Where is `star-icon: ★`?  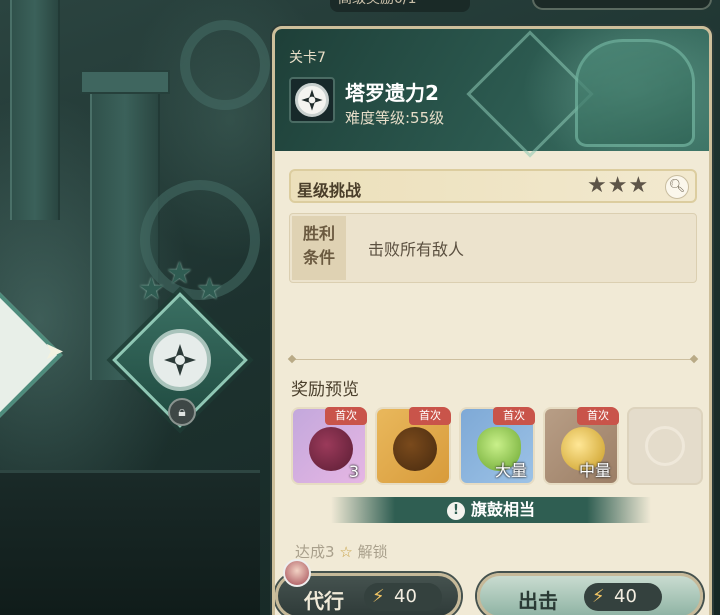
star-icon: ★ is located at coordinates (179, 273).